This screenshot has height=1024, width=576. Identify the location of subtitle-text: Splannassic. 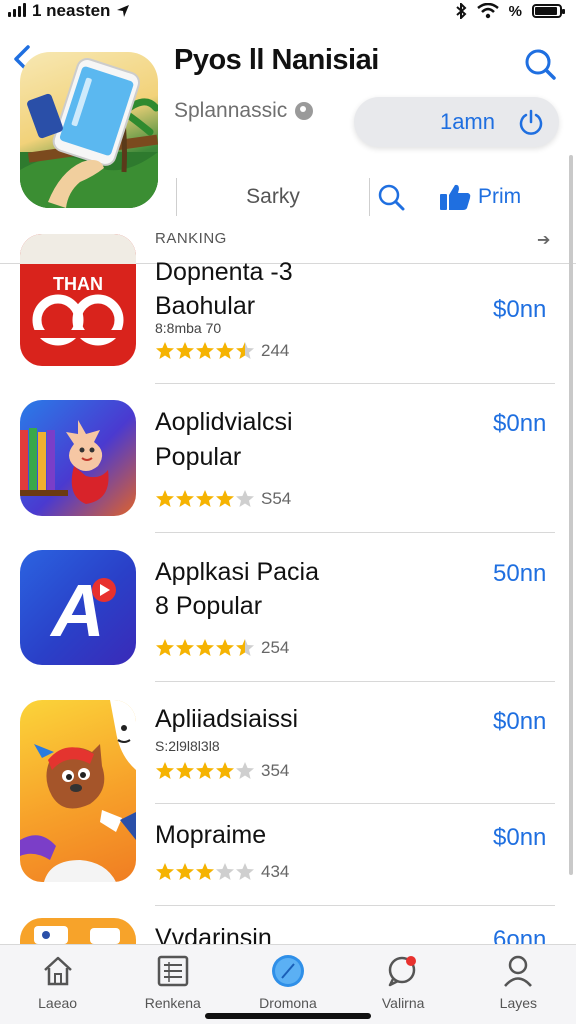
(231, 110).